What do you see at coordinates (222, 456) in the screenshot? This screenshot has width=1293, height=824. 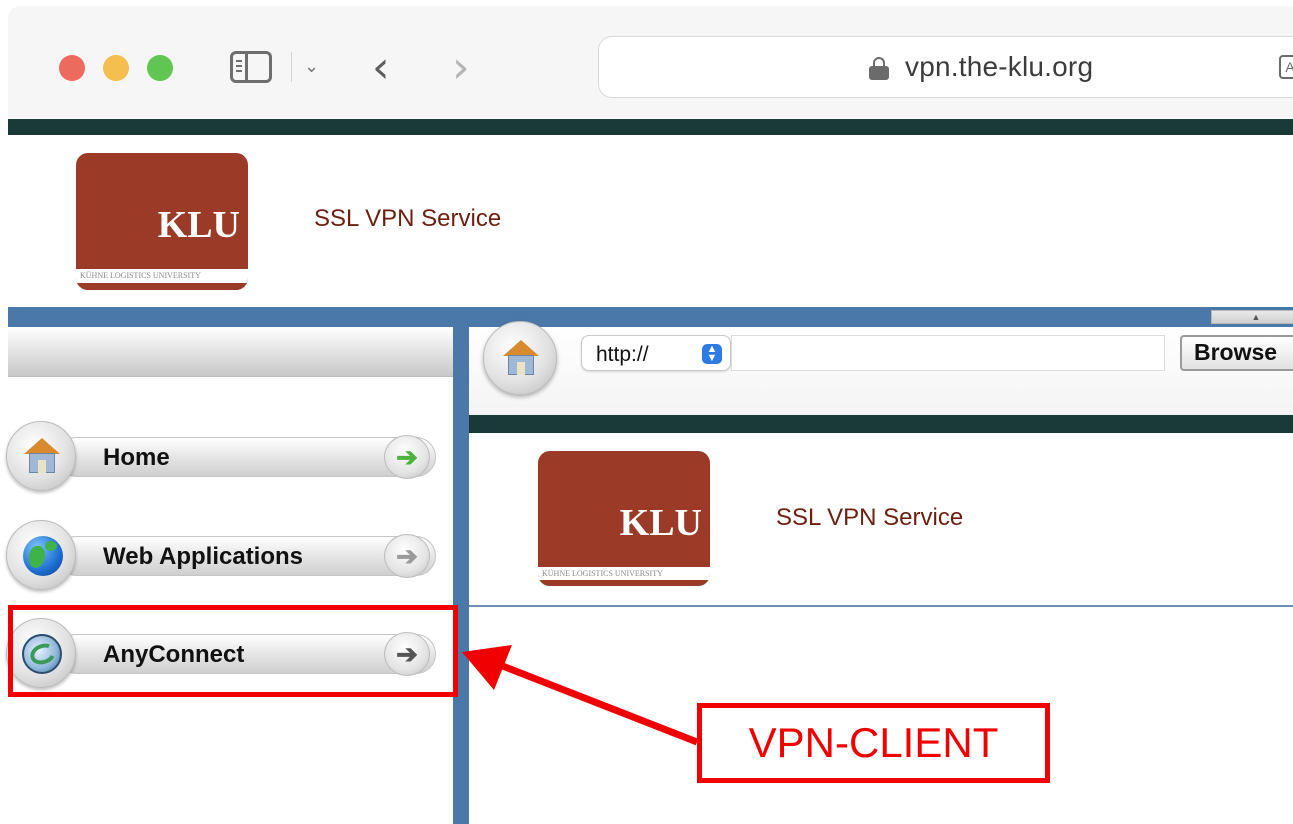 I see `sidebar-item-home: Home ➔` at bounding box center [222, 456].